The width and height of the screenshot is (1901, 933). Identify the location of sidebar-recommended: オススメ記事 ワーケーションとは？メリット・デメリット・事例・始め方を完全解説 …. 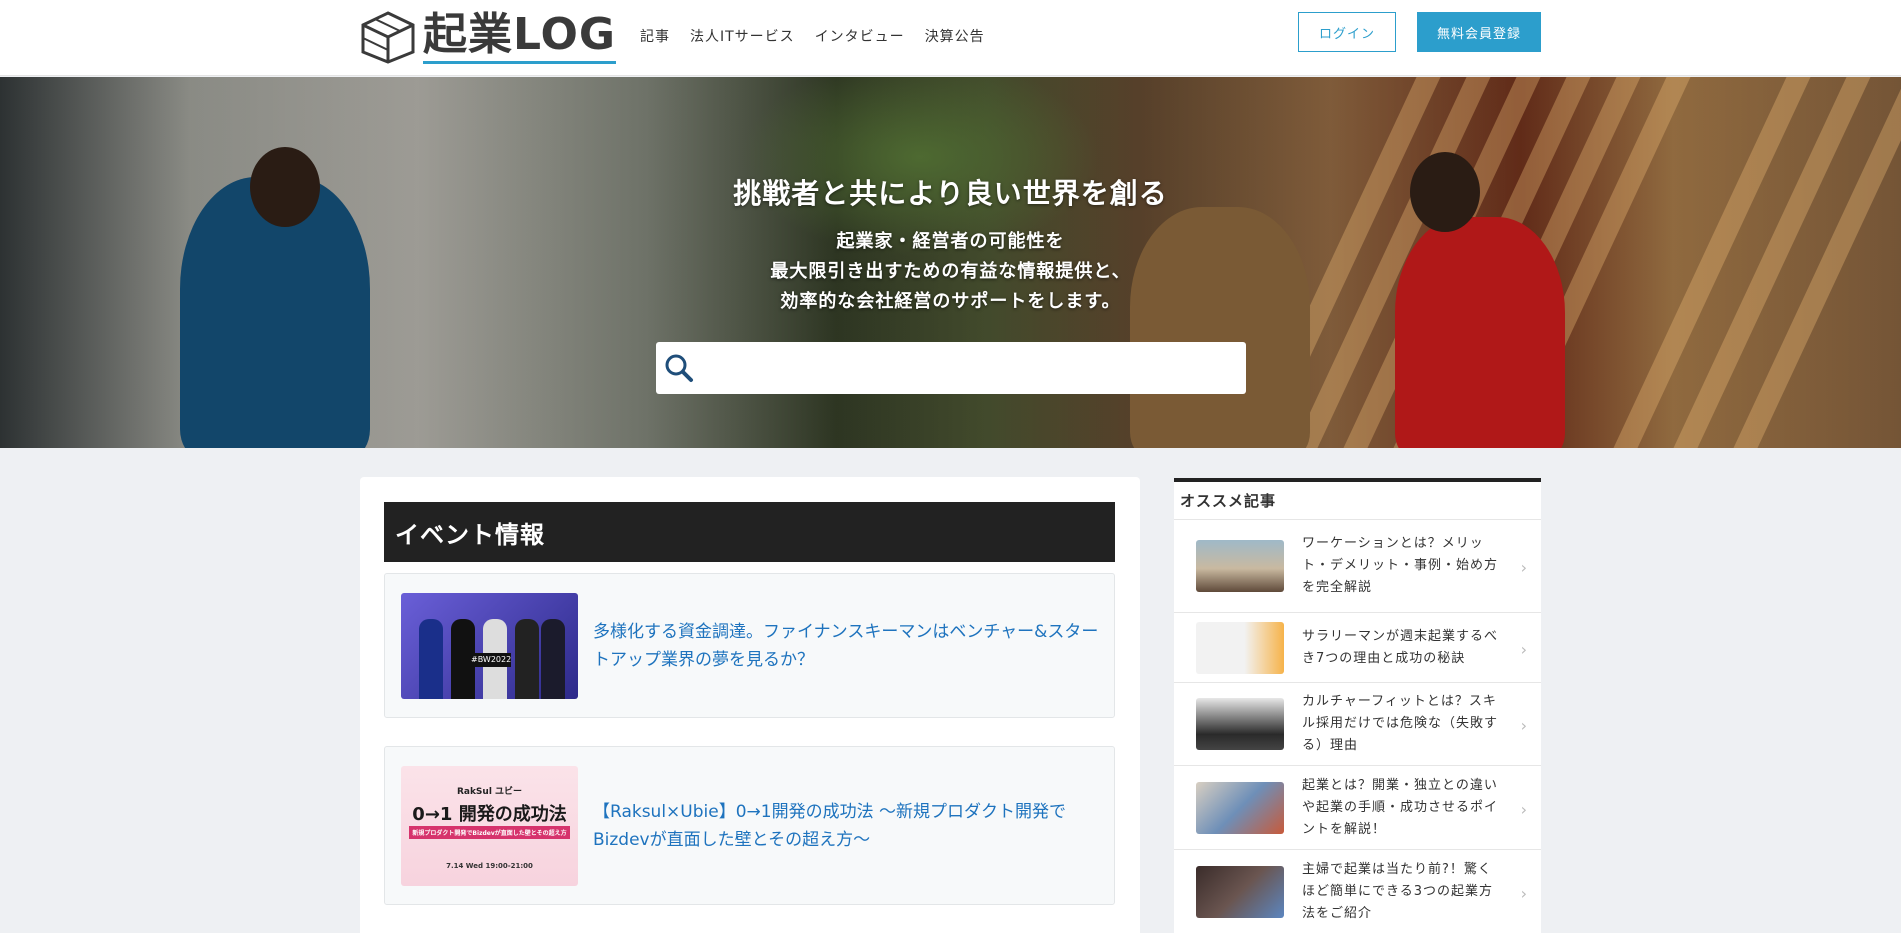
(1357, 705).